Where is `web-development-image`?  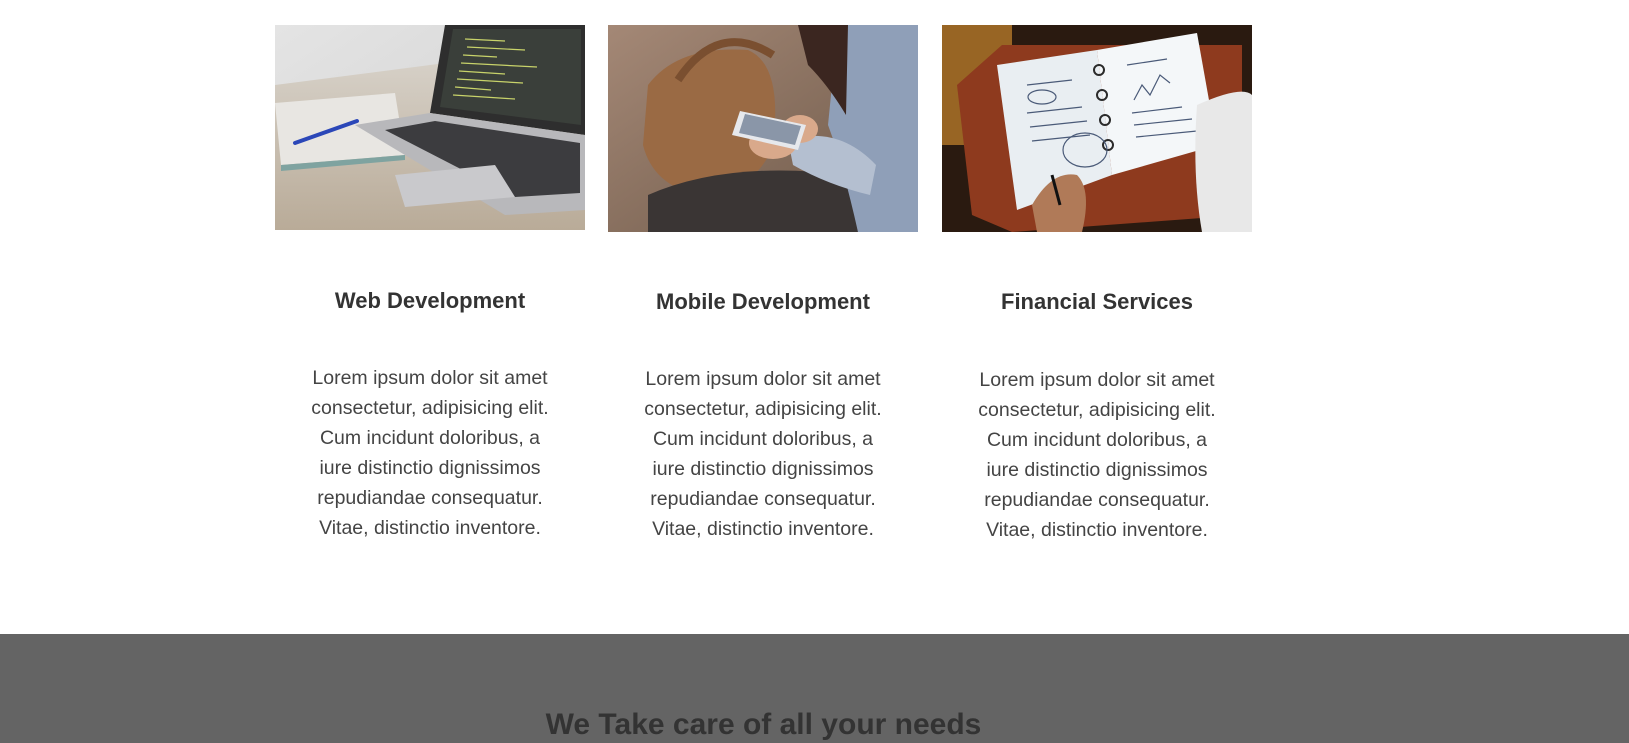
web-development-image is located at coordinates (430, 127).